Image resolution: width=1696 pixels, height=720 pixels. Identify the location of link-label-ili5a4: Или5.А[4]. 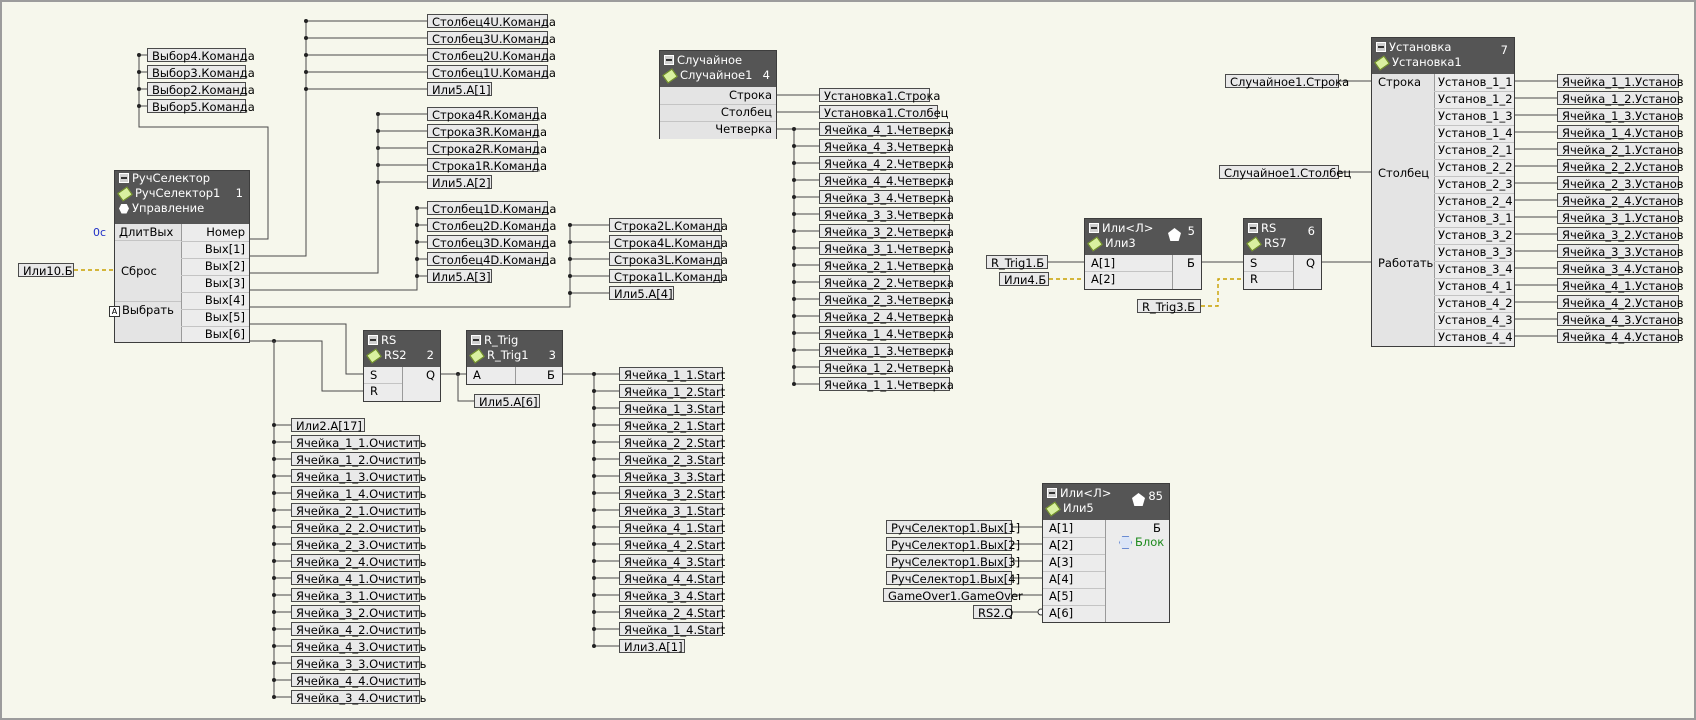
(641, 293).